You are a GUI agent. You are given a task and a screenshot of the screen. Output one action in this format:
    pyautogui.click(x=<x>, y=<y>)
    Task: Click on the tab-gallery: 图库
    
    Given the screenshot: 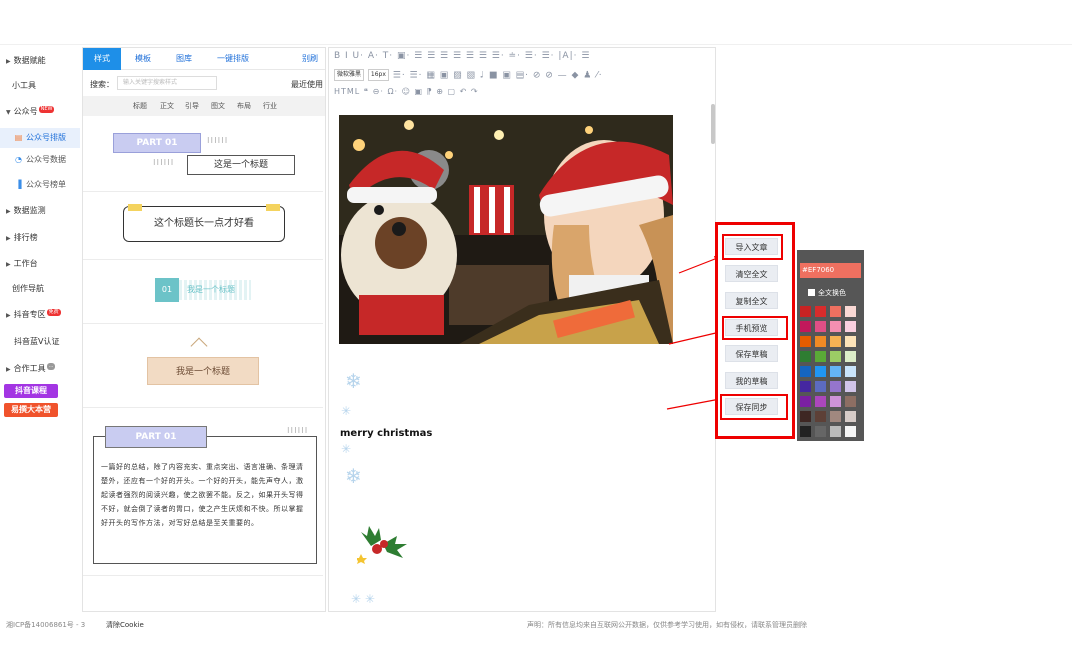 What is the action you would take?
    pyautogui.click(x=184, y=59)
    